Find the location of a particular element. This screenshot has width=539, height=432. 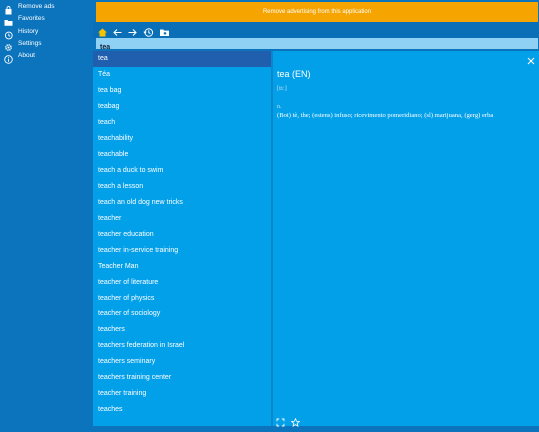

entry-part-of-speech: n. is located at coordinates (279, 107).